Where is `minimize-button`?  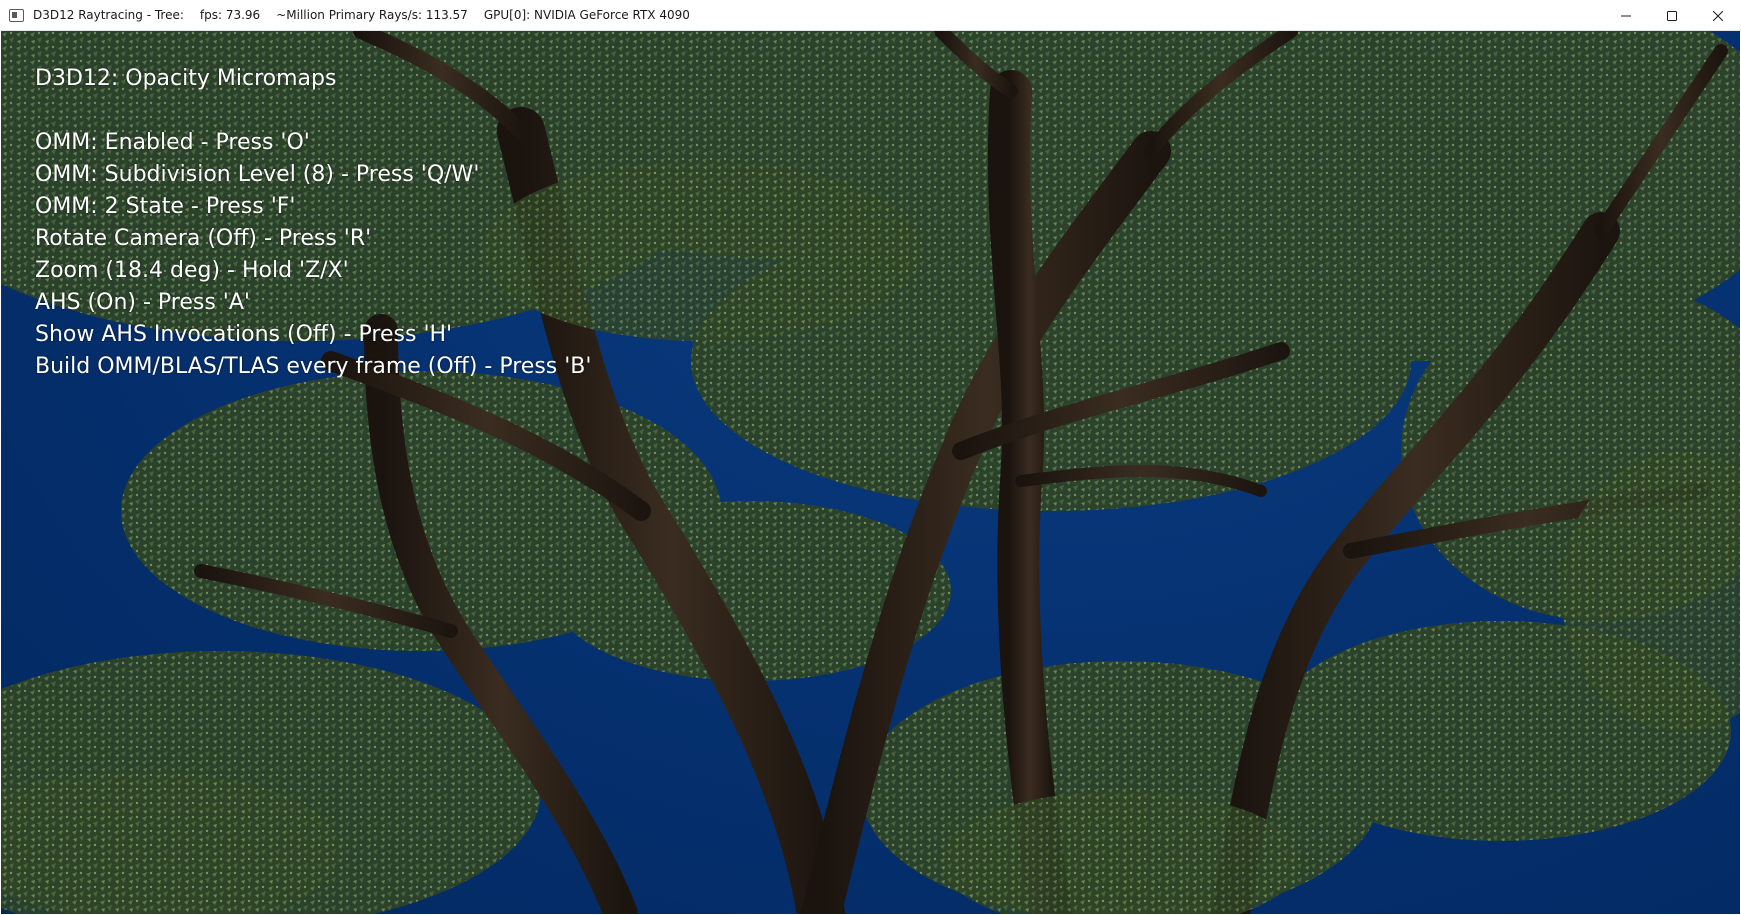 minimize-button is located at coordinates (1626, 15).